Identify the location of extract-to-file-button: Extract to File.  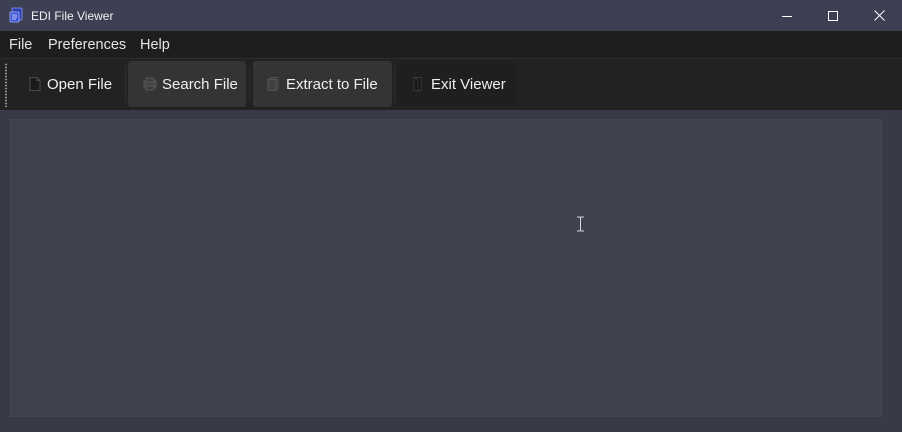
(322, 84).